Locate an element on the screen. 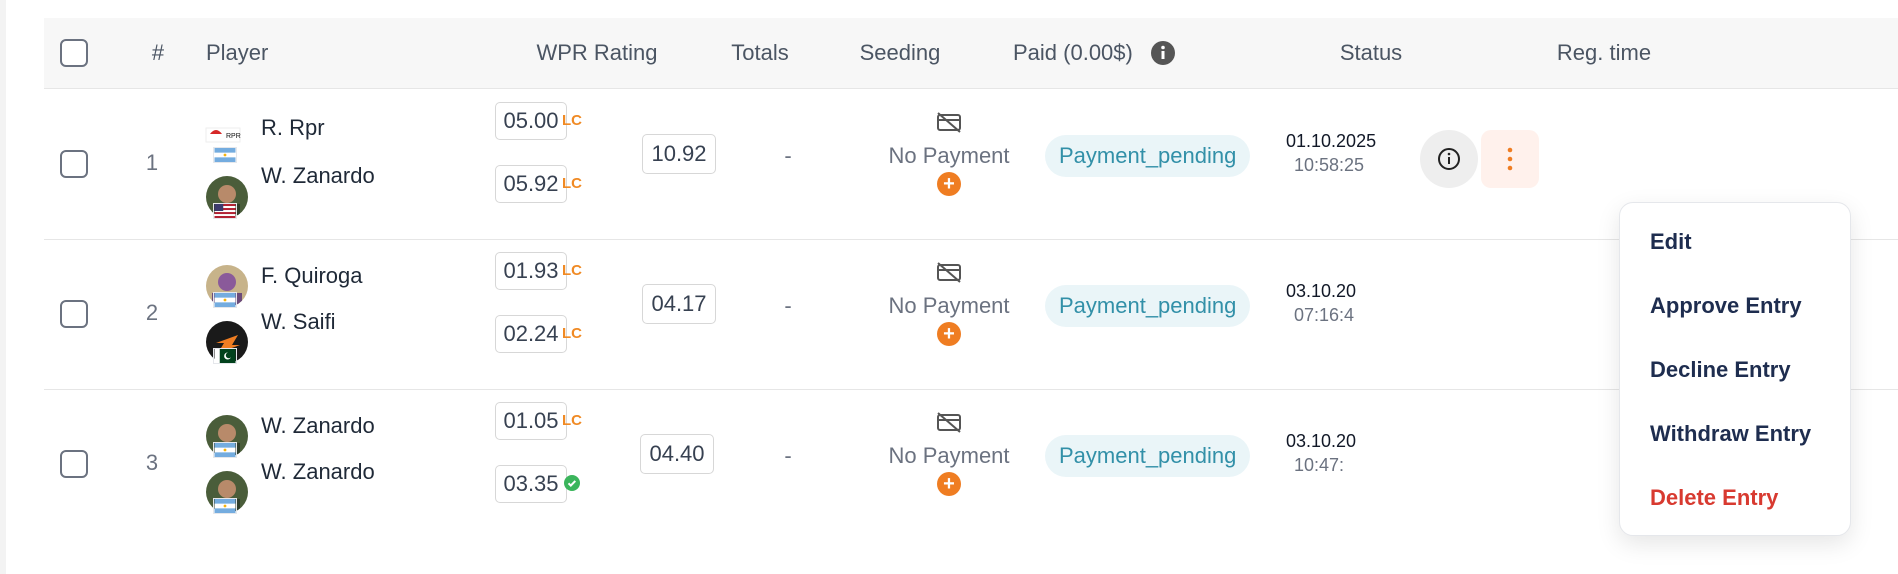  reg-date: 01.10.2025 is located at coordinates (1331, 141).